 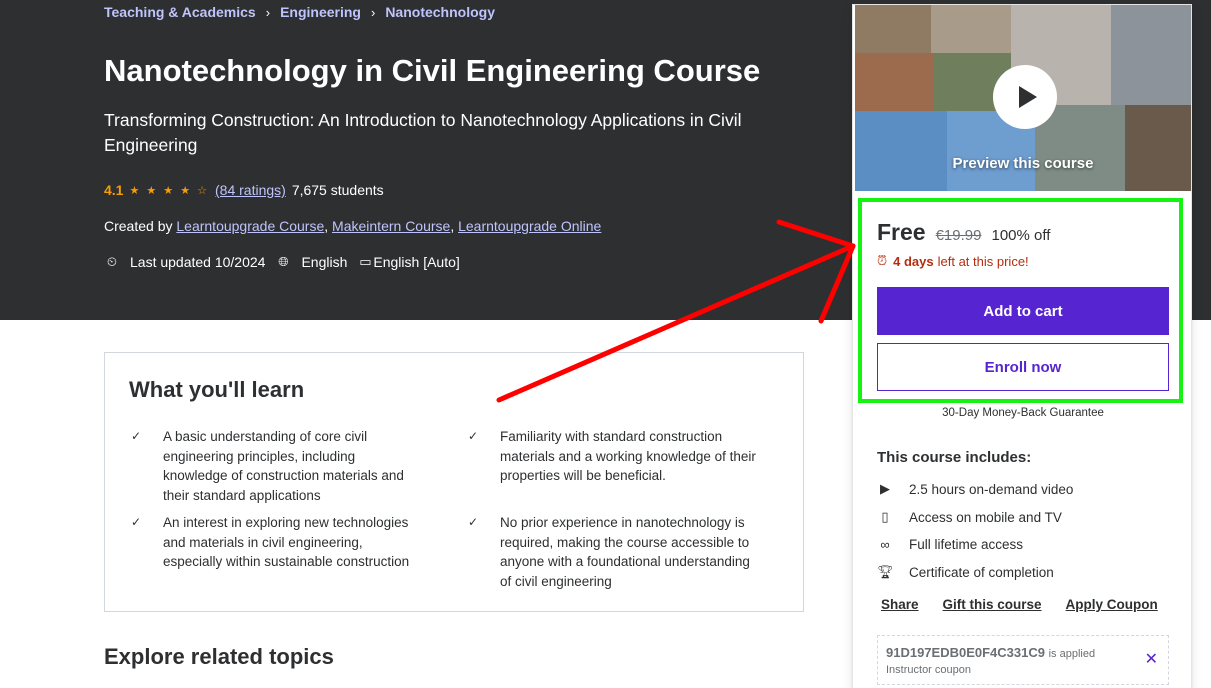 I want to click on share-link: Share, so click(x=900, y=604).